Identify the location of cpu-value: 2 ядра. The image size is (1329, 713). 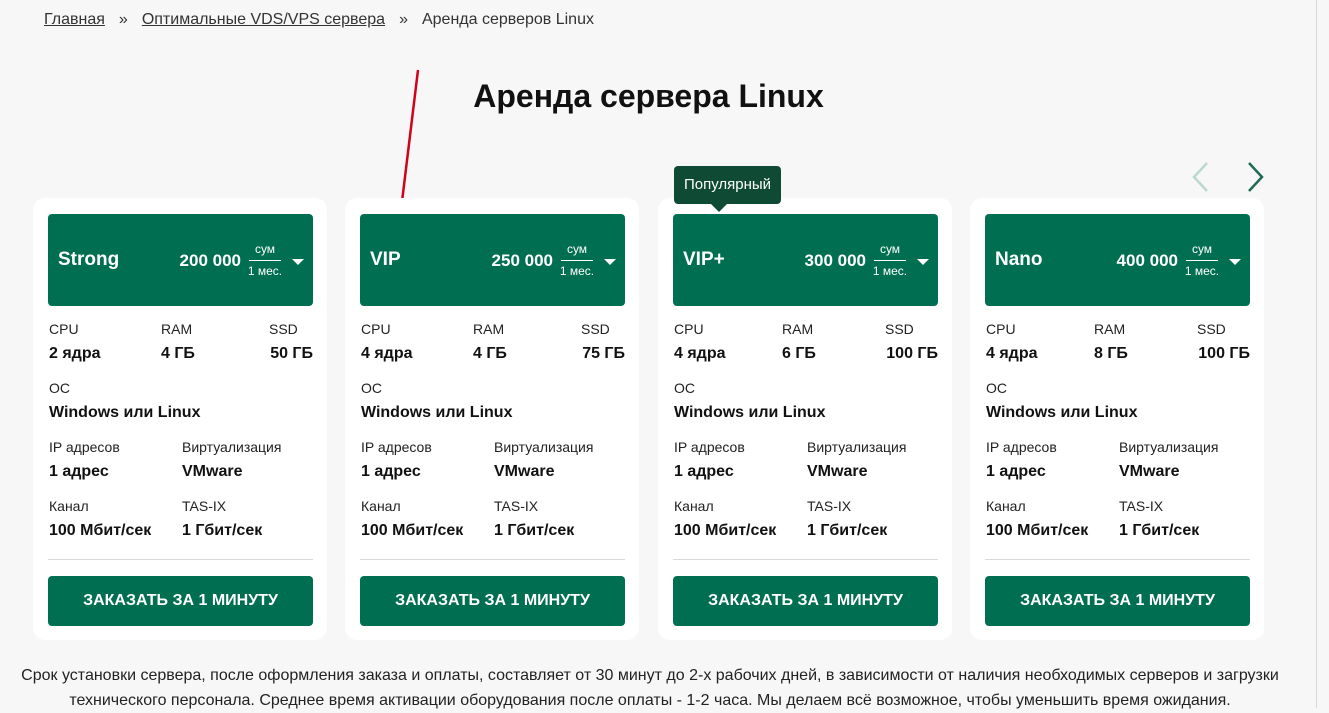
(75, 353).